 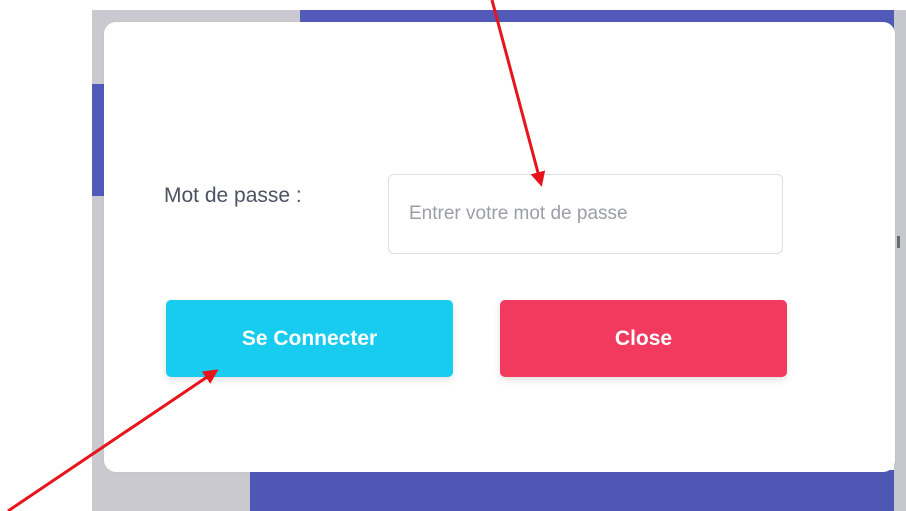 What do you see at coordinates (233, 195) in the screenshot?
I see `password-label: Mot de passe :` at bounding box center [233, 195].